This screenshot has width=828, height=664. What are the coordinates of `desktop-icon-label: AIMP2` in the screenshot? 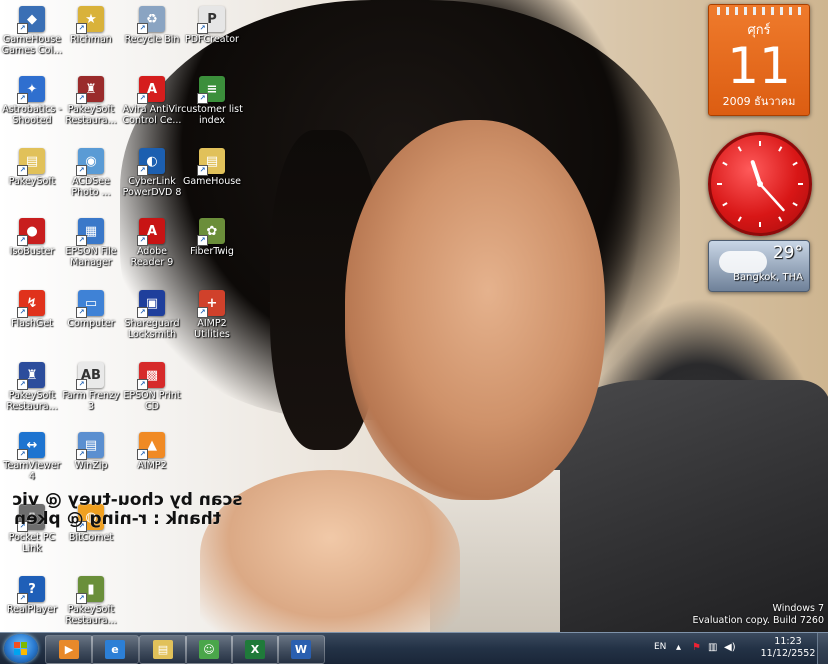 It's located at (212, 323).